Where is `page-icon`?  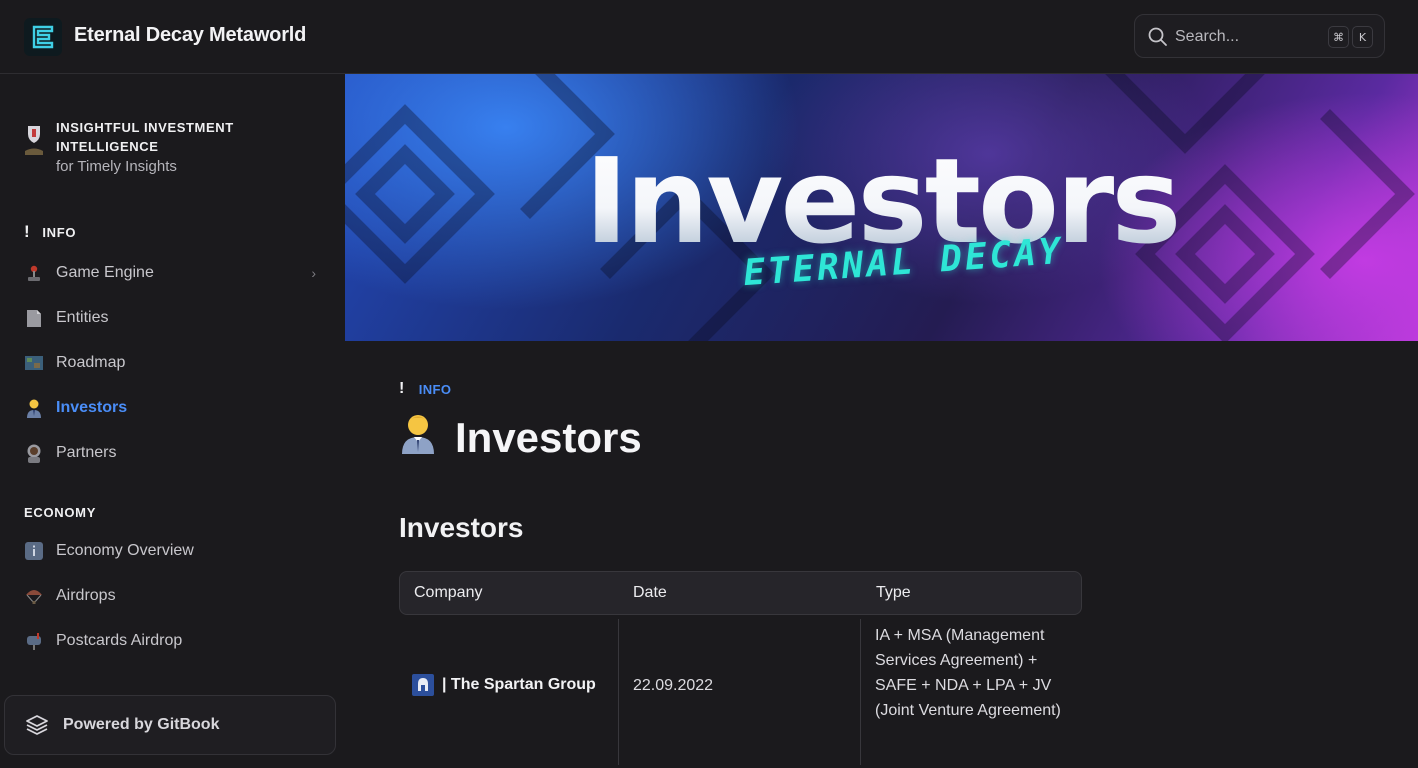
page-icon is located at coordinates (34, 318).